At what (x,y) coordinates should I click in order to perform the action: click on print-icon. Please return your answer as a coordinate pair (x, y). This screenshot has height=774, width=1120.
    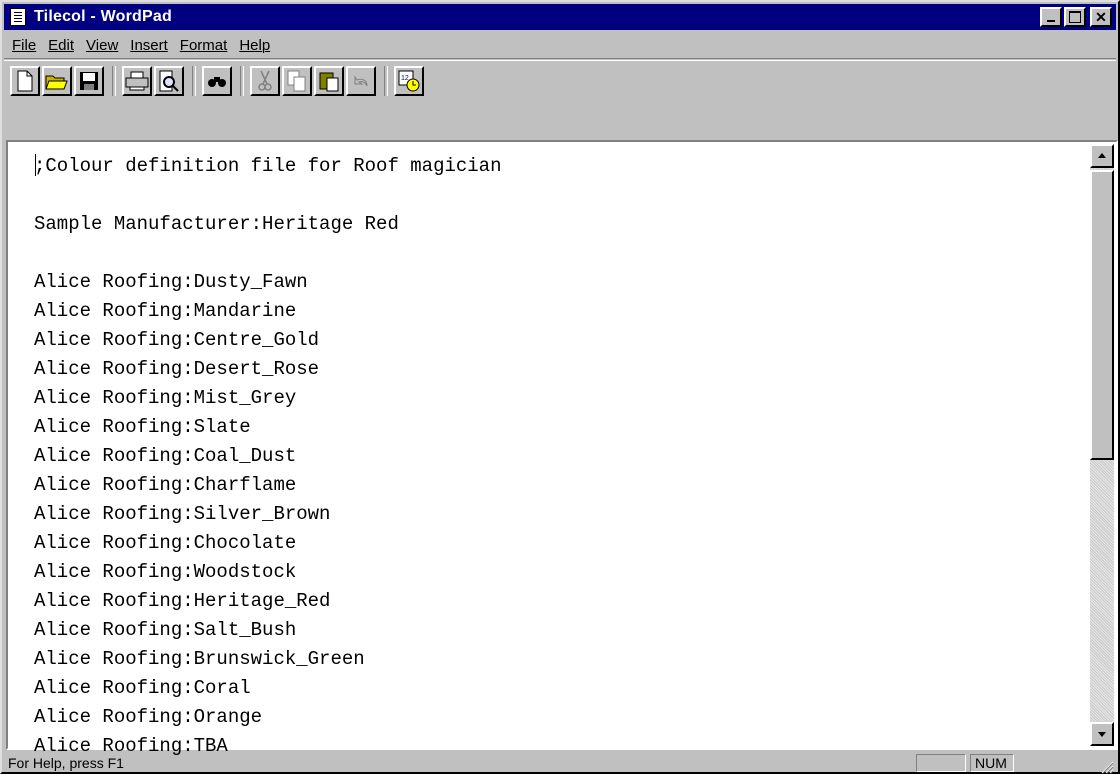
    Looking at the image, I should click on (137, 81).